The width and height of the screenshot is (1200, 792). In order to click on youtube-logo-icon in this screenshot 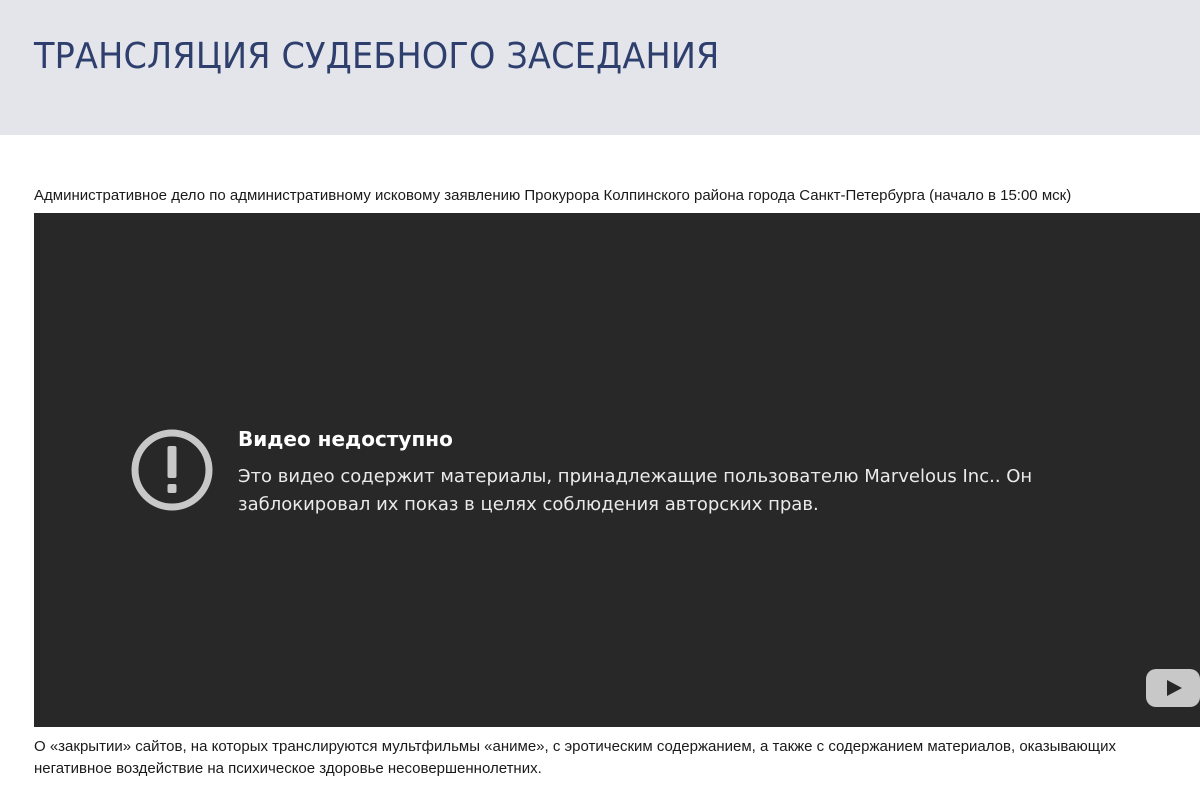, I will do `click(1173, 688)`.